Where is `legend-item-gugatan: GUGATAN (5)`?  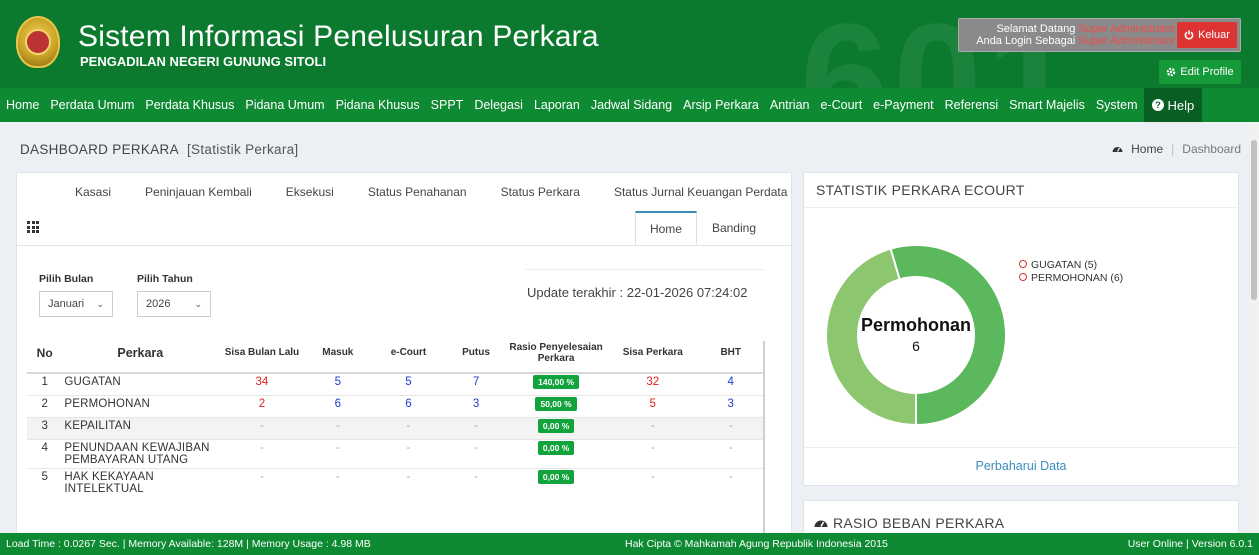 legend-item-gugatan: GUGATAN (5) is located at coordinates (1071, 265).